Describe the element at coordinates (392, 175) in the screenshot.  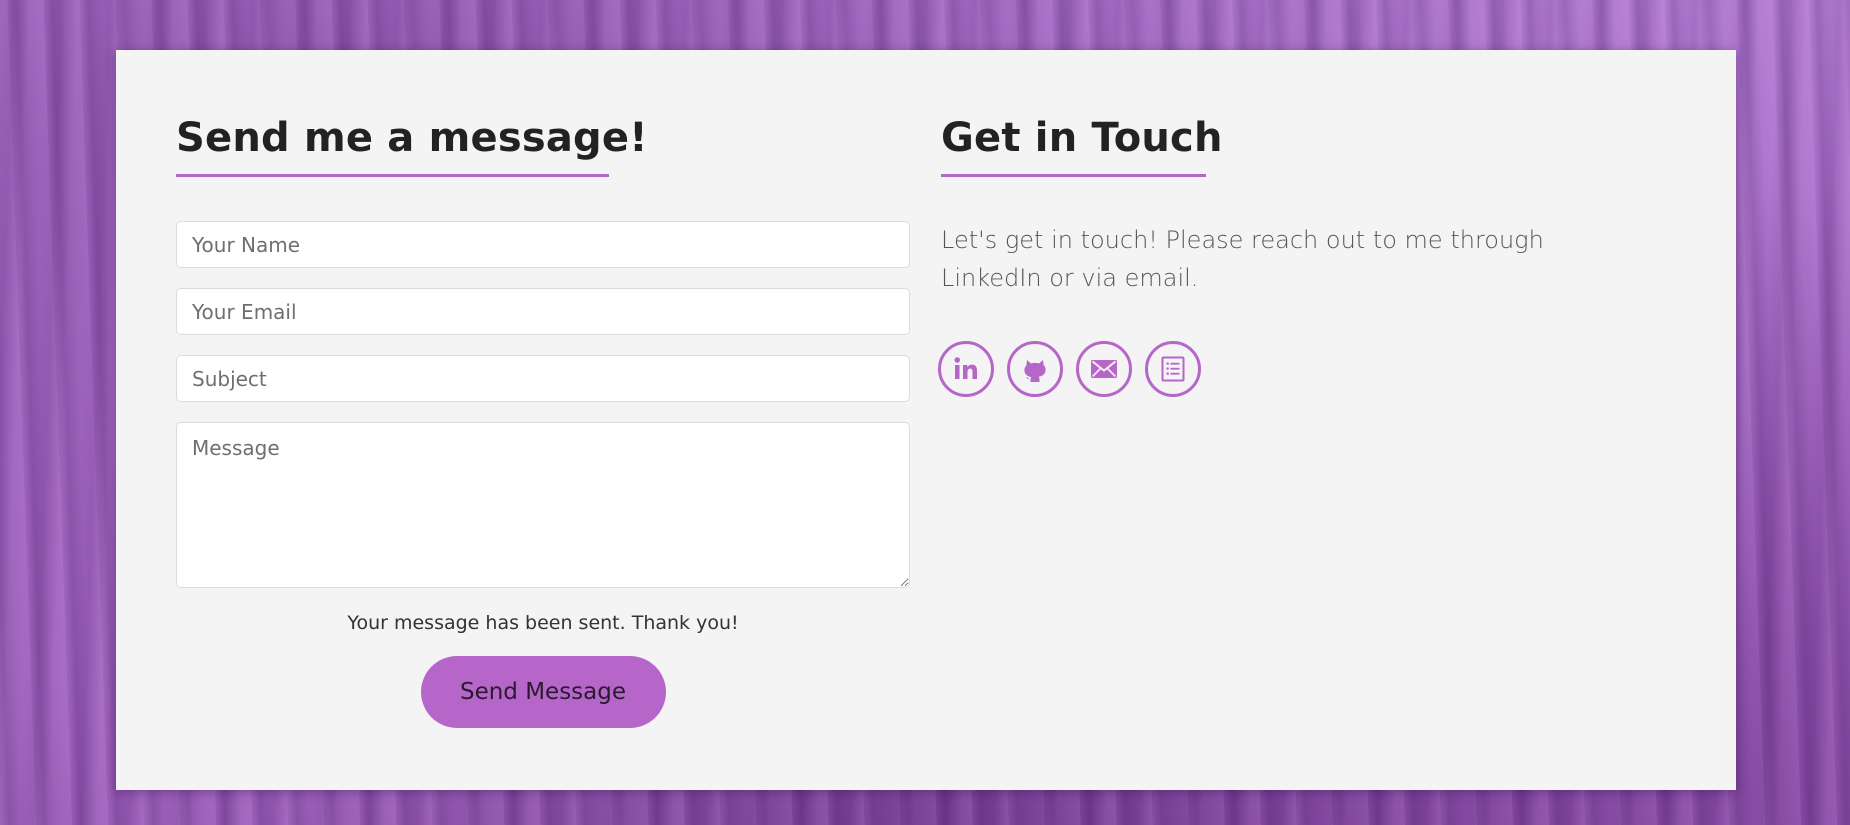
I see `form-title-underline` at that location.